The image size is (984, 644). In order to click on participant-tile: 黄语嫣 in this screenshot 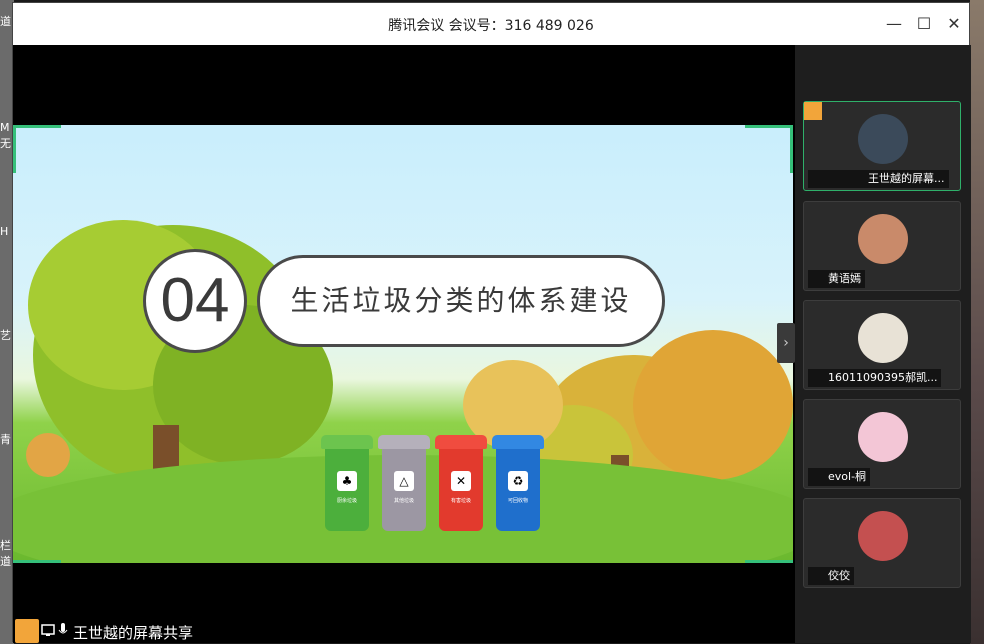, I will do `click(882, 246)`.